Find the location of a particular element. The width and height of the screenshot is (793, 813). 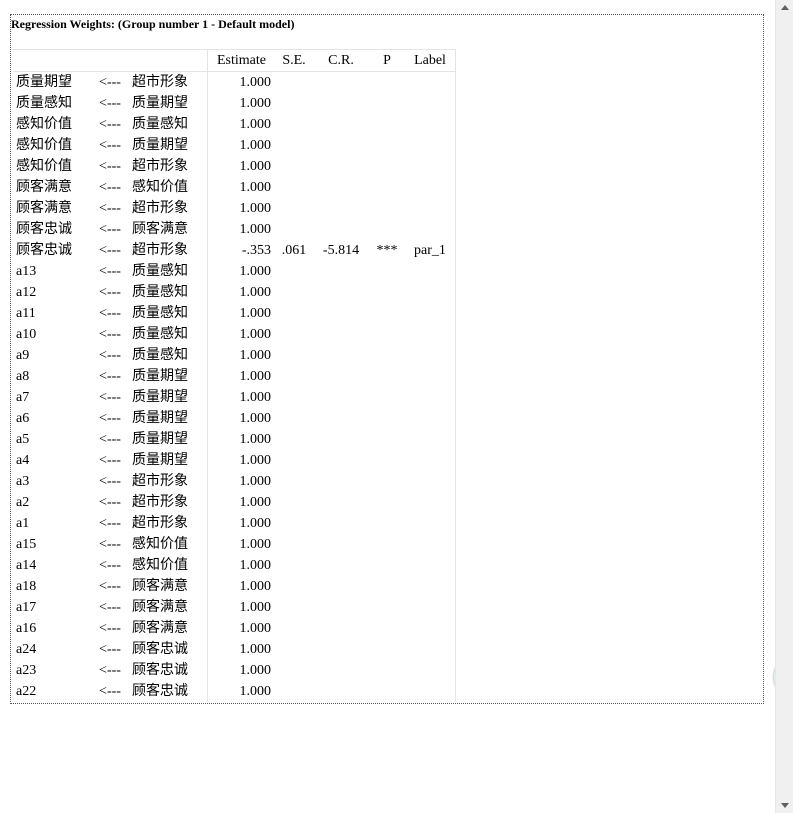

table-row: a6 <--- 质量期望 1.000 is located at coordinates (234, 418).